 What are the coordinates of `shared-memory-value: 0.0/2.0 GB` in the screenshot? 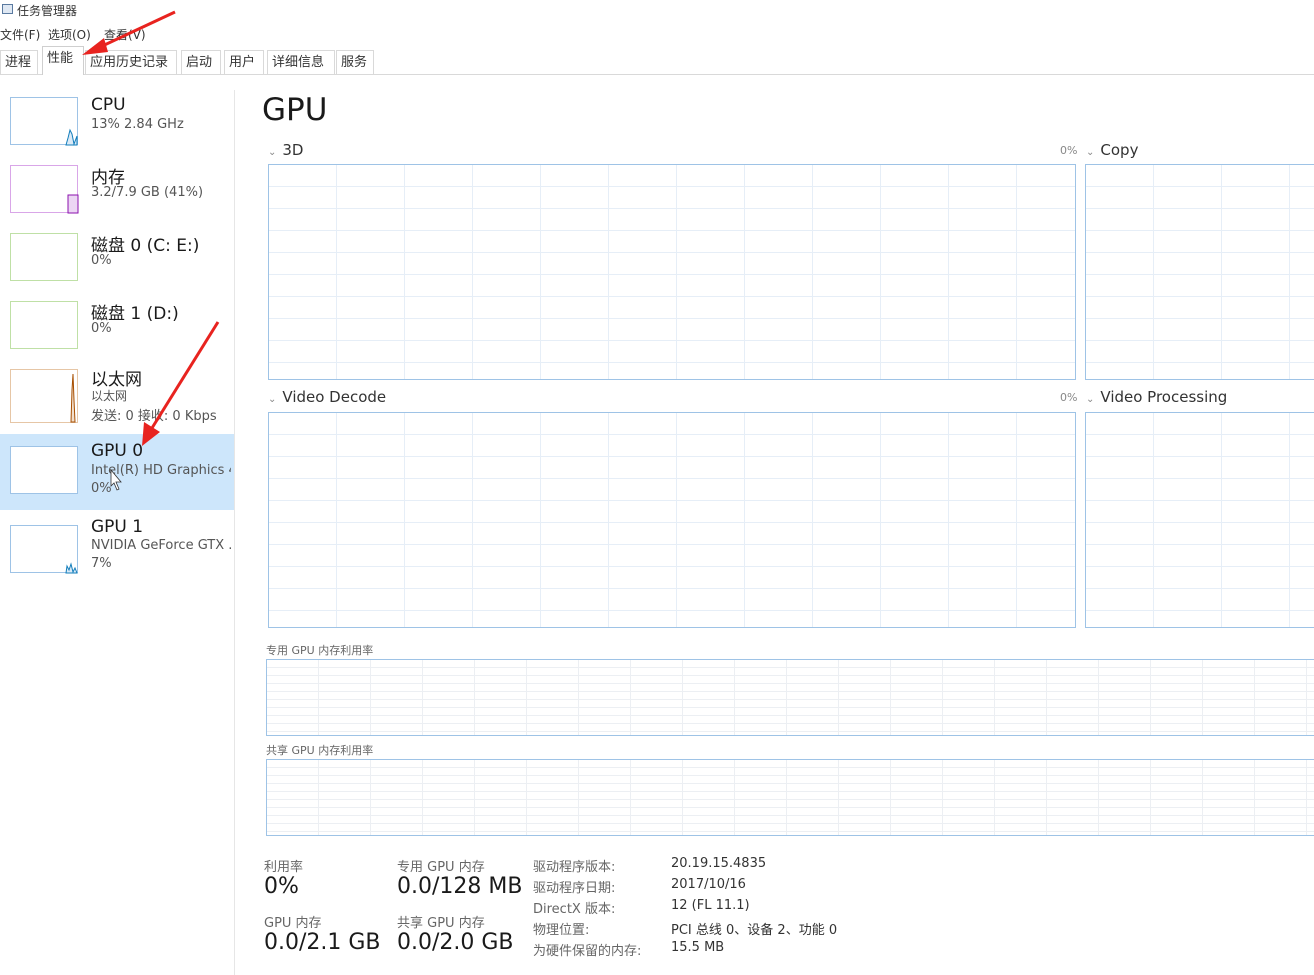 It's located at (455, 942).